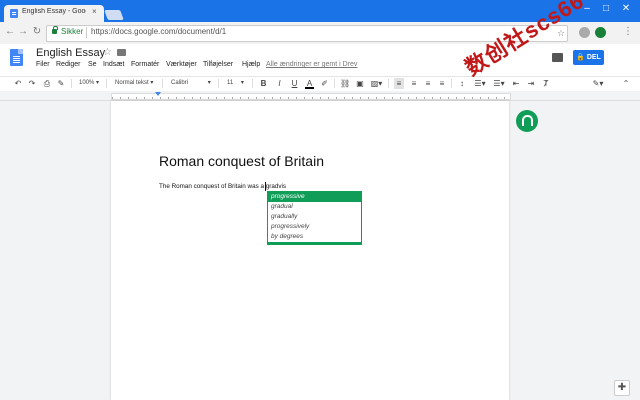  I want to click on docs-favicon-icon, so click(14, 13).